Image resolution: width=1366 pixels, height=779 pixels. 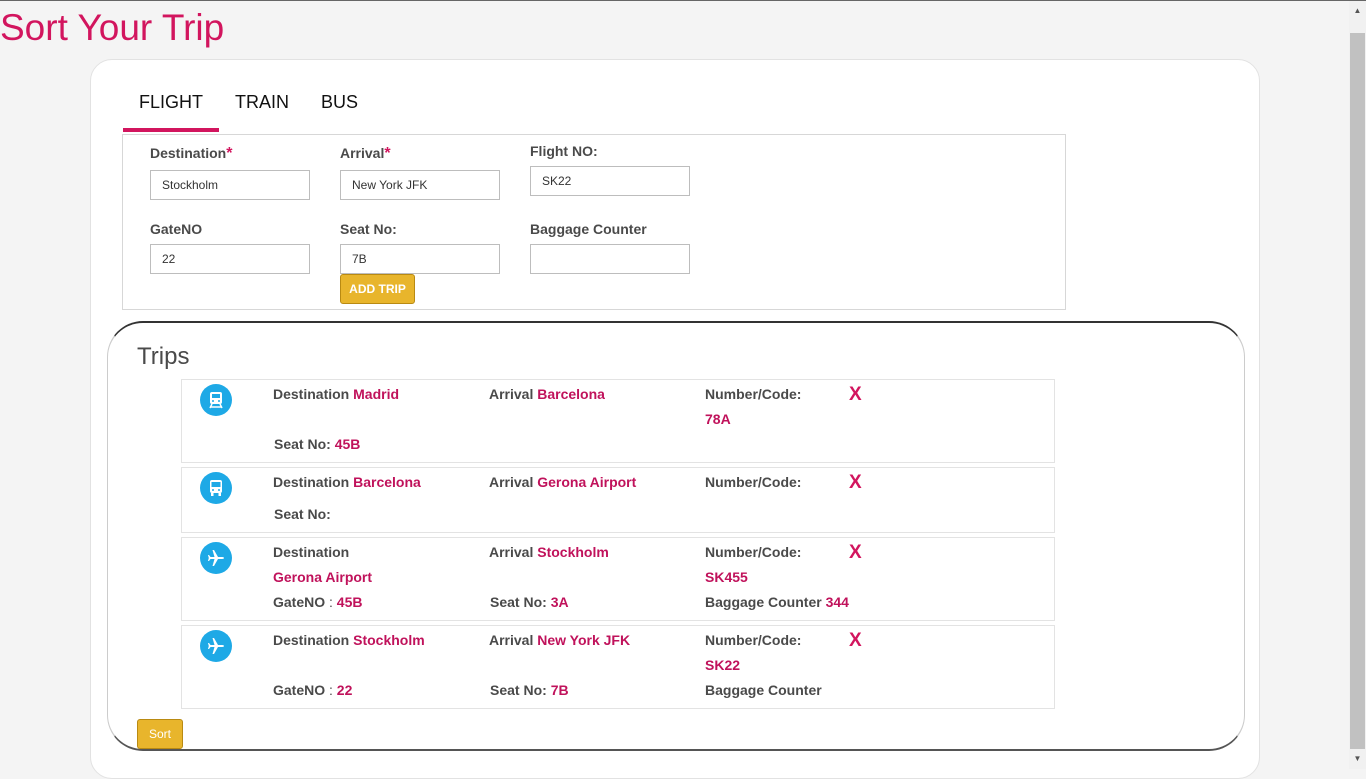 I want to click on trip-baggage: Baggage Counter, so click(x=763, y=690).